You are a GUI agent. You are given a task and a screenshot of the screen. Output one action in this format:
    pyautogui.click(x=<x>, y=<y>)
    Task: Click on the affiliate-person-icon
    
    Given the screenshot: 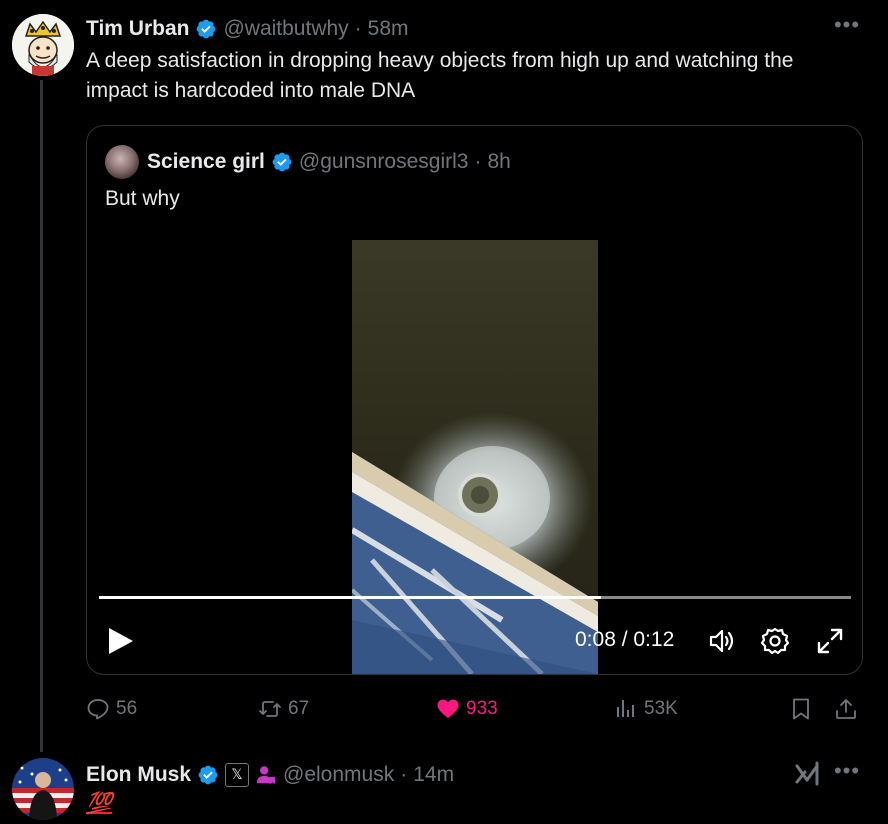 What is the action you would take?
    pyautogui.click(x=266, y=775)
    